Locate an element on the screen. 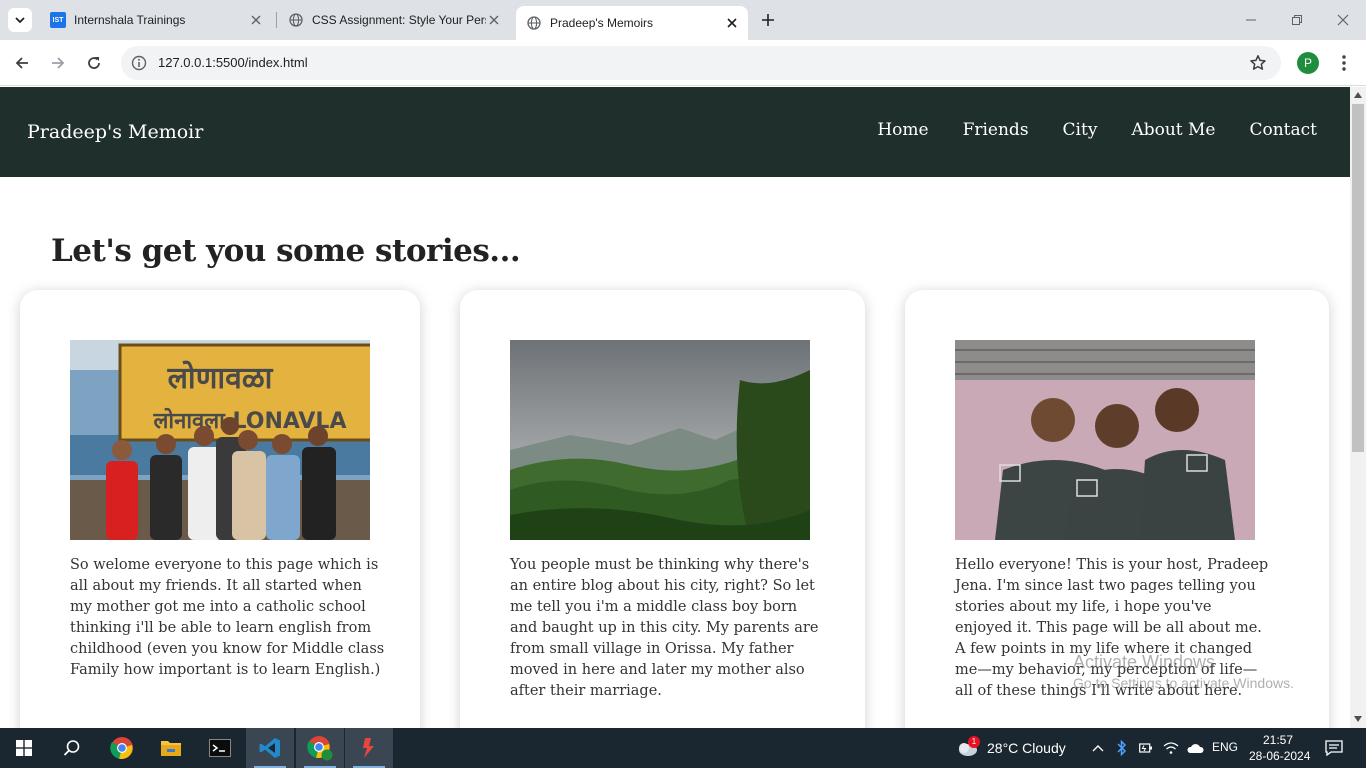  restore-button is located at coordinates (1297, 20).